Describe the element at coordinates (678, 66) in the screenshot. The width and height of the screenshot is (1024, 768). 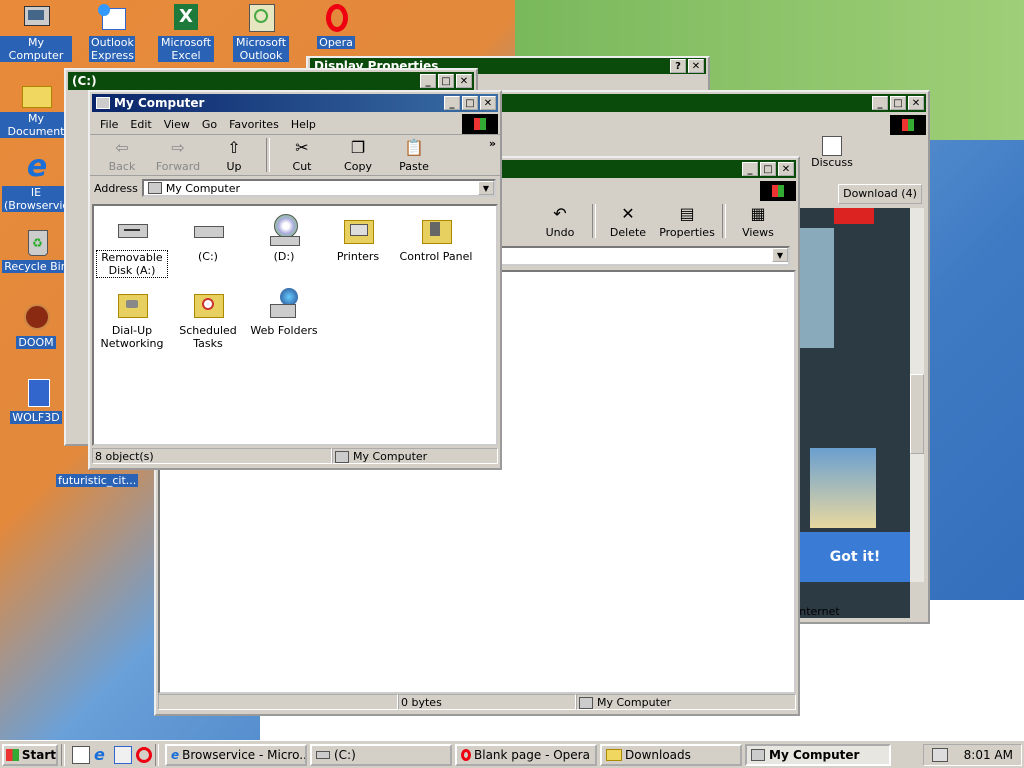
I see `help-button: ?` at that location.